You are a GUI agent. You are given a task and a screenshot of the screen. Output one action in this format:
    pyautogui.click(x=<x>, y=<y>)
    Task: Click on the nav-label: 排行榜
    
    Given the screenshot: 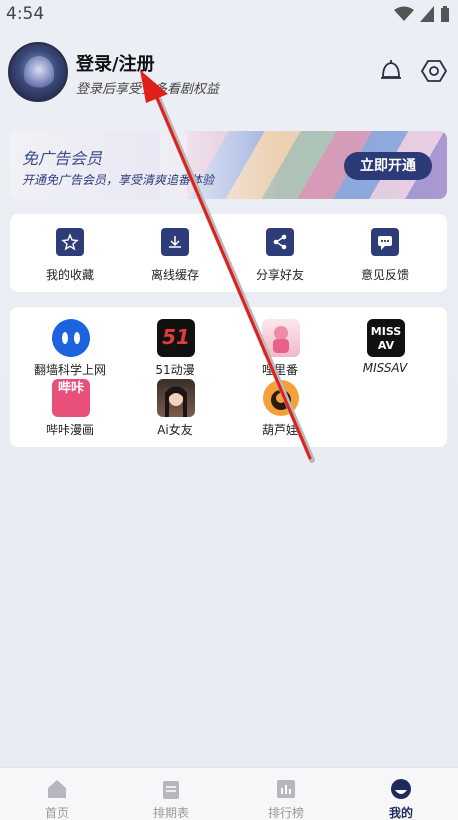 What is the action you would take?
    pyautogui.click(x=285, y=813)
    